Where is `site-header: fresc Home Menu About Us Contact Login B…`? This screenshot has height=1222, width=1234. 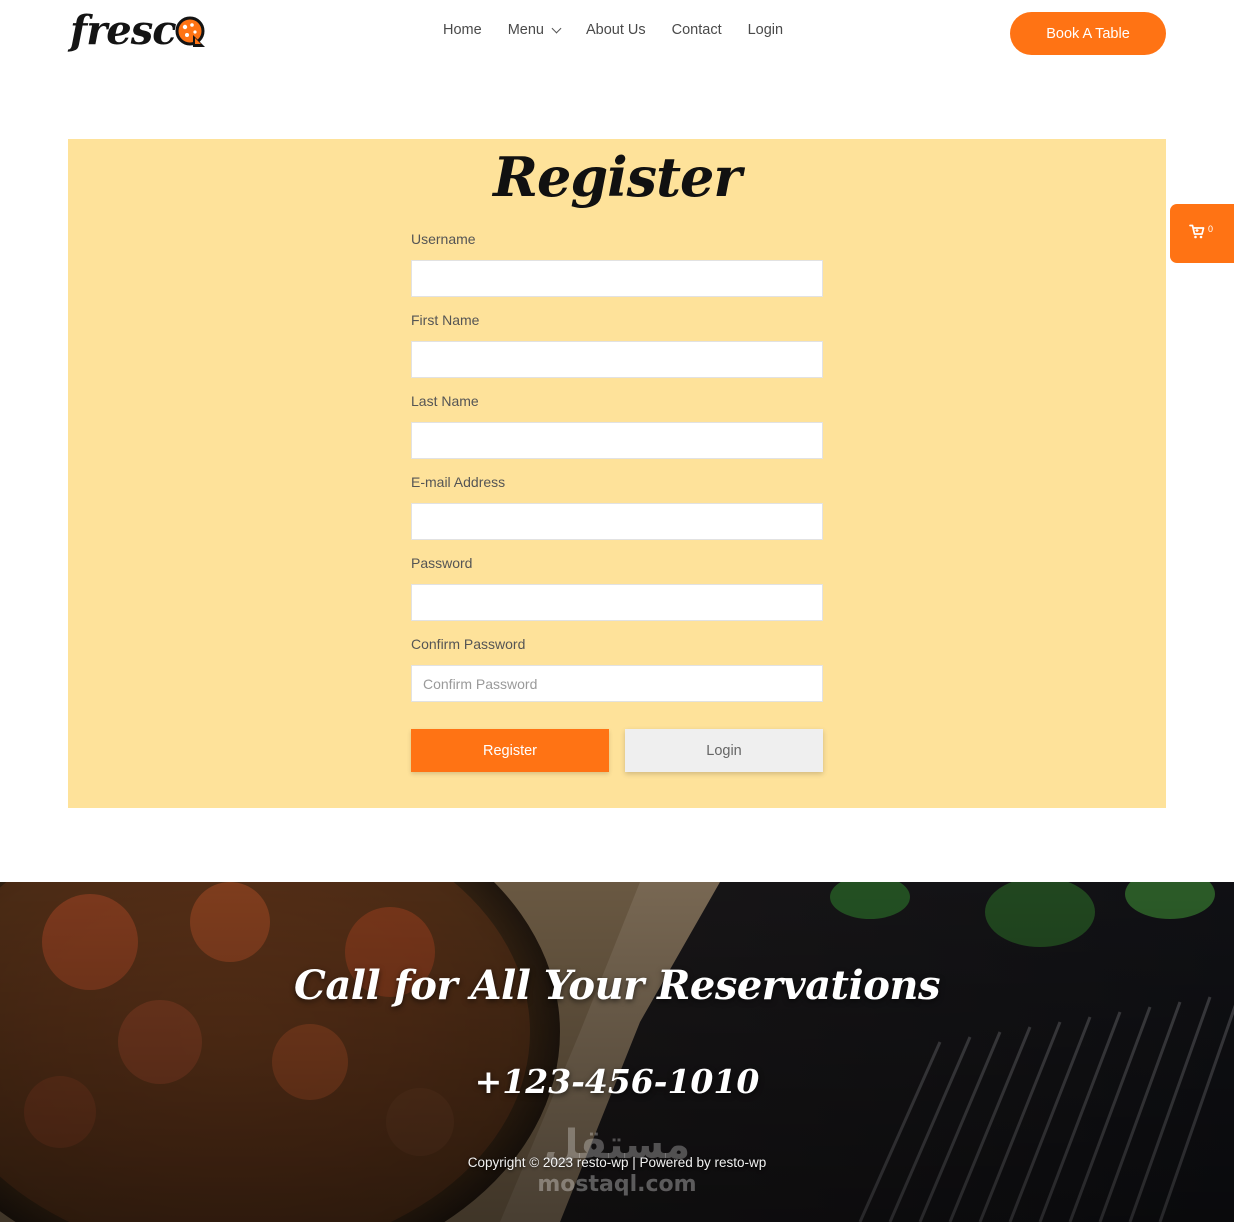 site-header: fresc Home Menu About Us Contact Login B… is located at coordinates (617, 35).